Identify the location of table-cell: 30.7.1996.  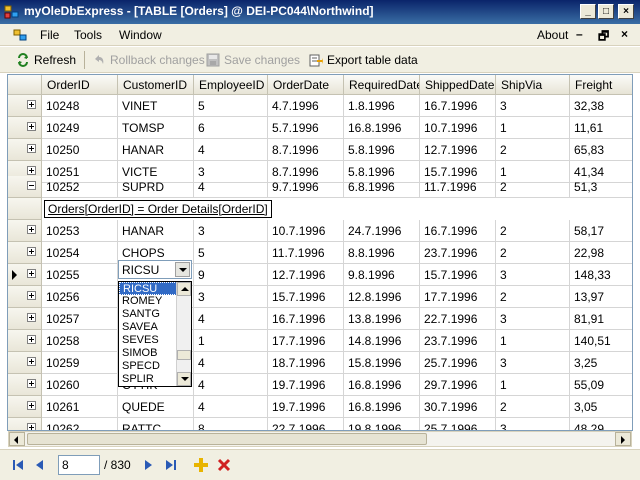
(458, 407).